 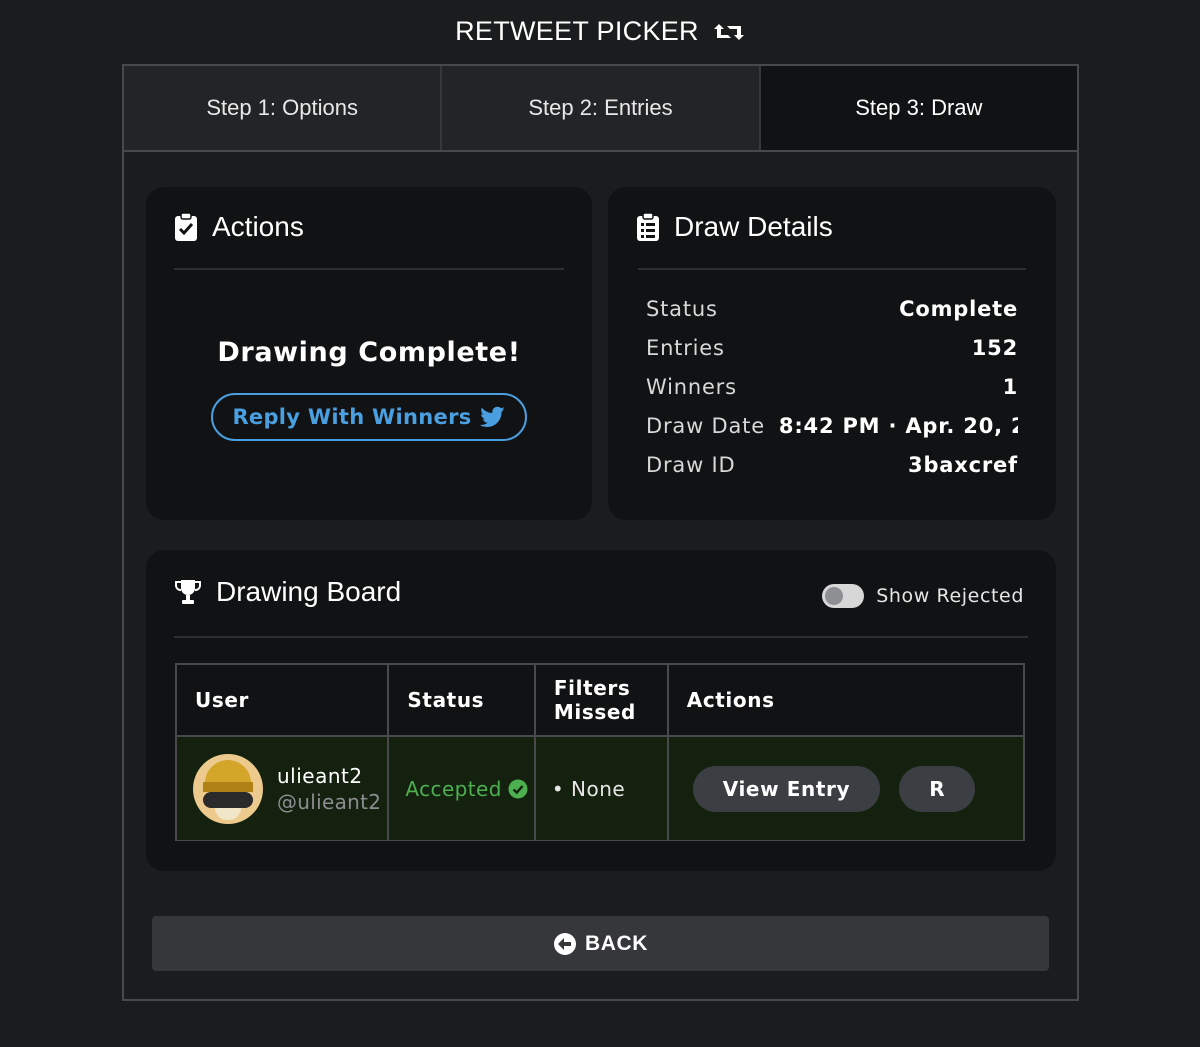 What do you see at coordinates (352, 417) in the screenshot?
I see `reply-button-label: Reply With Winners` at bounding box center [352, 417].